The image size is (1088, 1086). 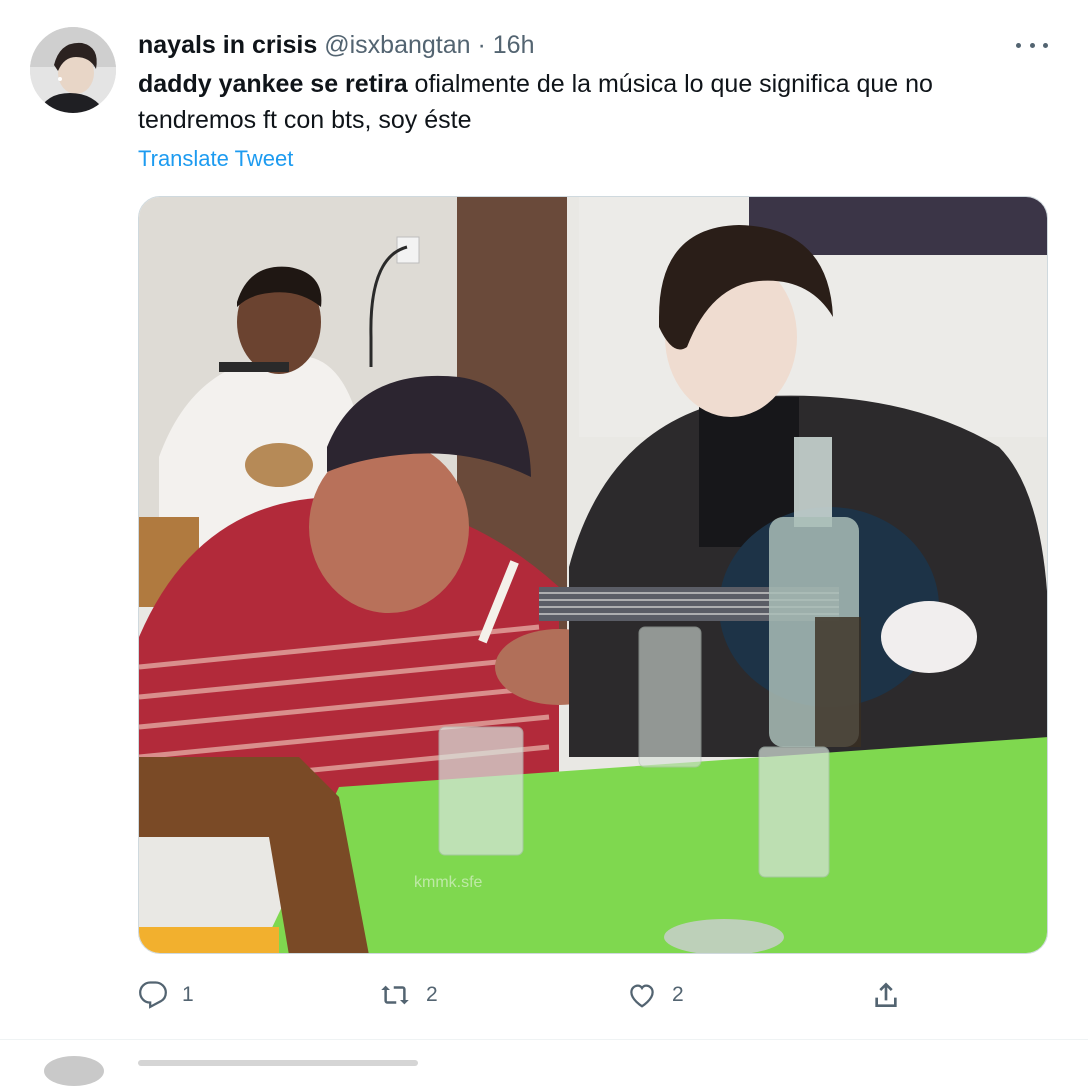 What do you see at coordinates (74, 1071) in the screenshot?
I see `next-tweet-avatar` at bounding box center [74, 1071].